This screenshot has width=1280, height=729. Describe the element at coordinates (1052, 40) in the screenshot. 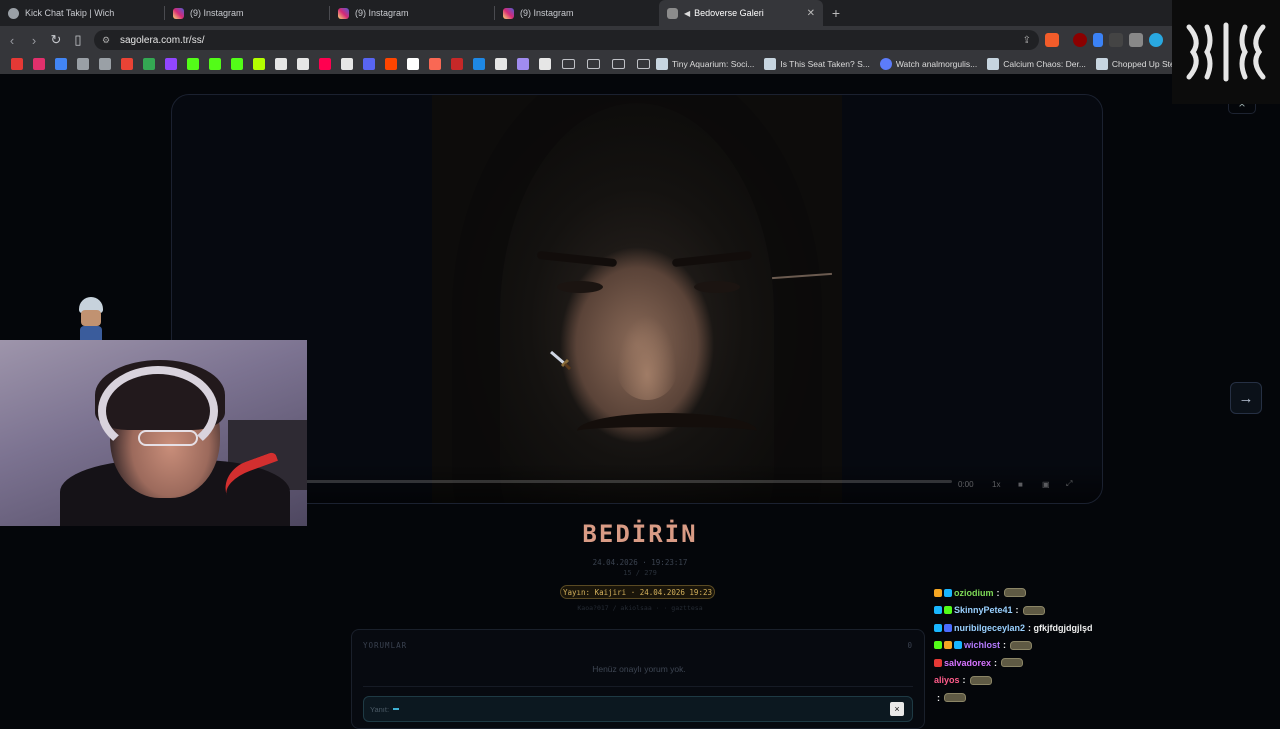

I see `brave-shield-icon` at that location.